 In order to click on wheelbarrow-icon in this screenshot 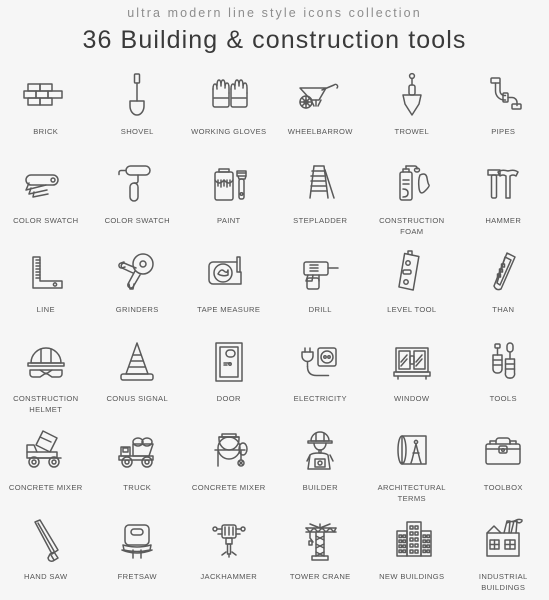, I will do `click(320, 95)`.